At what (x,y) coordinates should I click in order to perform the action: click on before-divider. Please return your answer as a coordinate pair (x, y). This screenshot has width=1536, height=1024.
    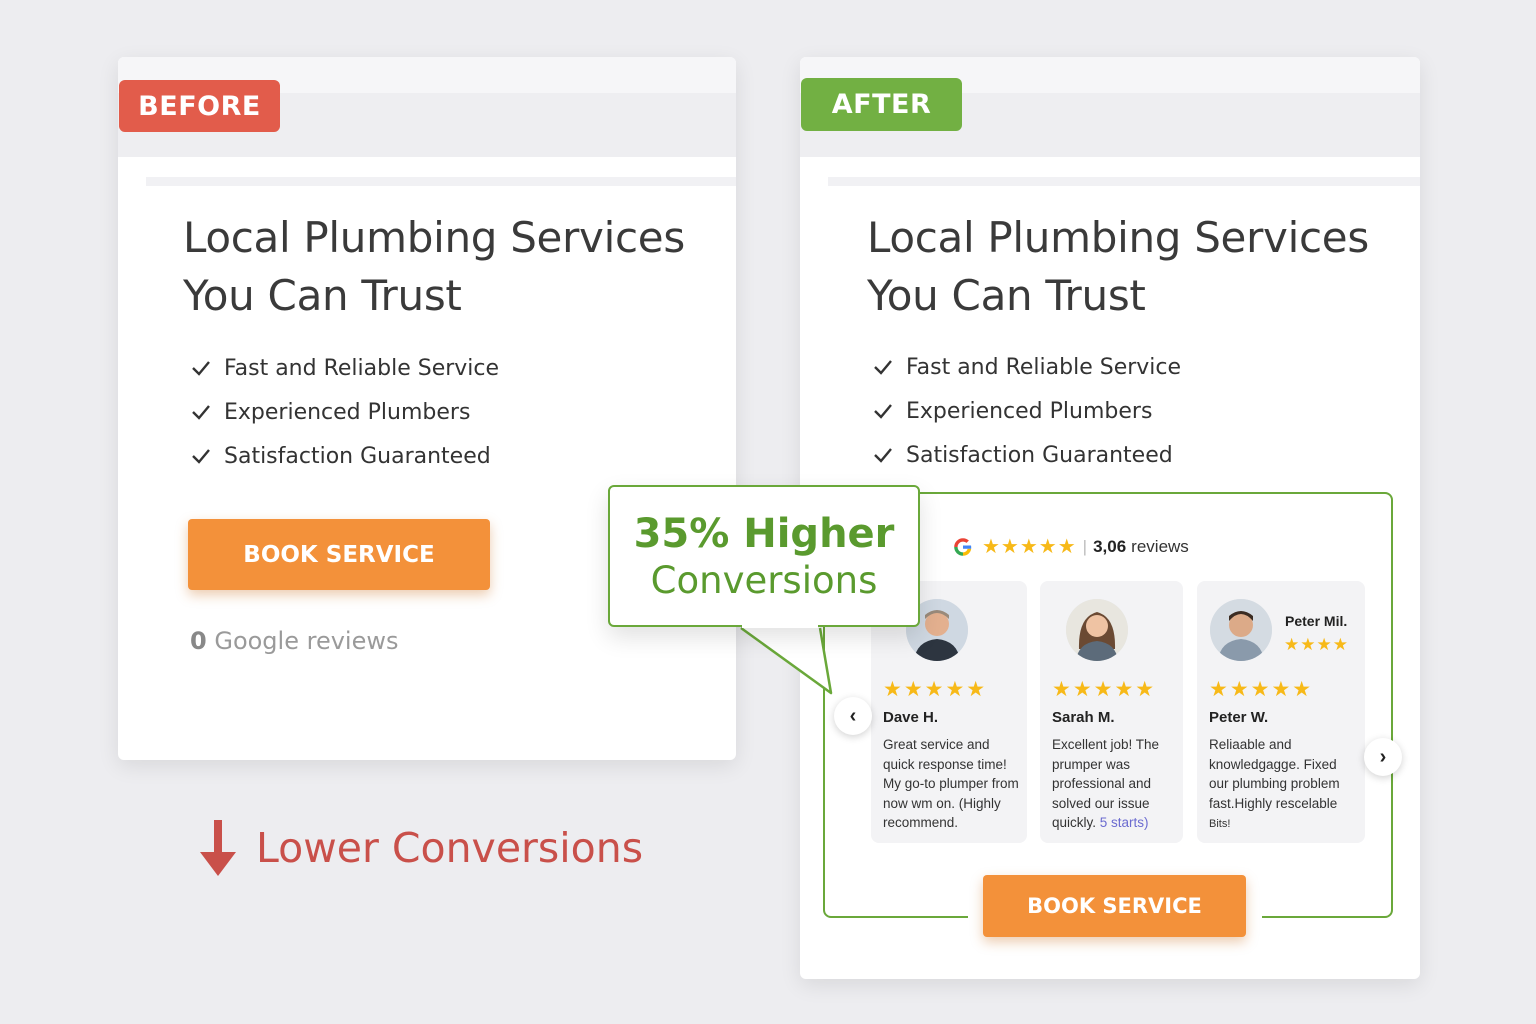
    Looking at the image, I should click on (441, 181).